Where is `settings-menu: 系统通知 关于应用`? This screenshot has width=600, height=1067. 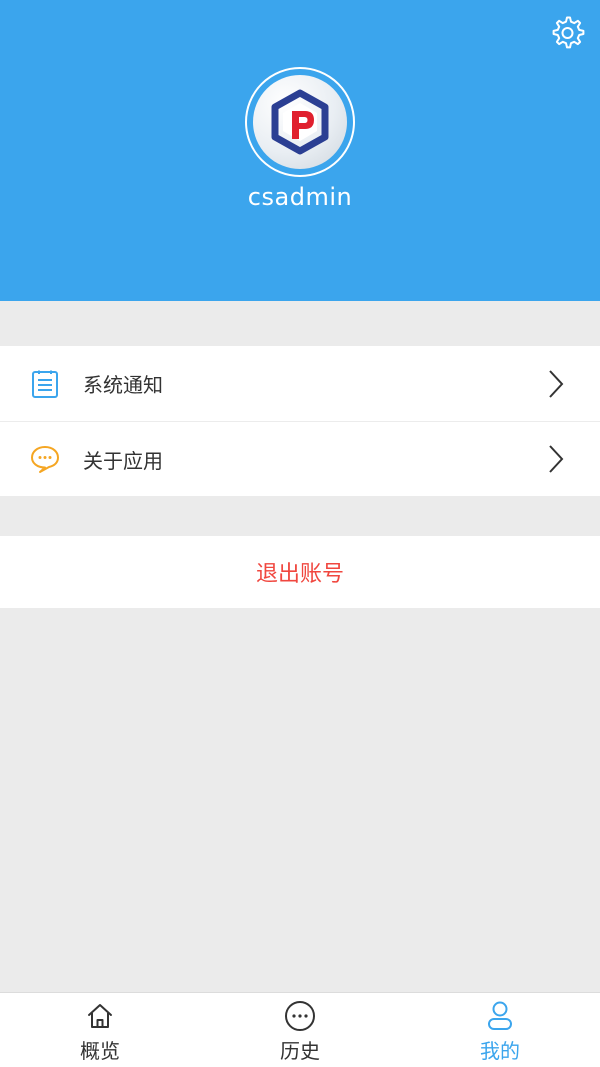 settings-menu: 系统通知 关于应用 is located at coordinates (300, 421).